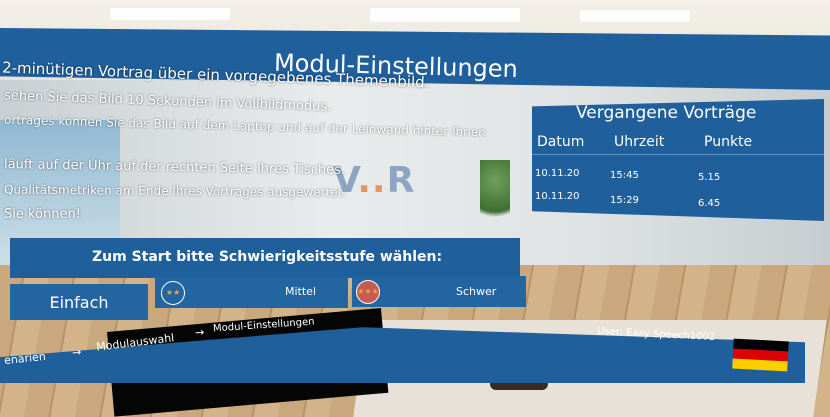 Image resolution: width=830 pixels, height=417 pixels. What do you see at coordinates (624, 175) in the screenshot?
I see `table-cell-uhrzeit: 15:45` at bounding box center [624, 175].